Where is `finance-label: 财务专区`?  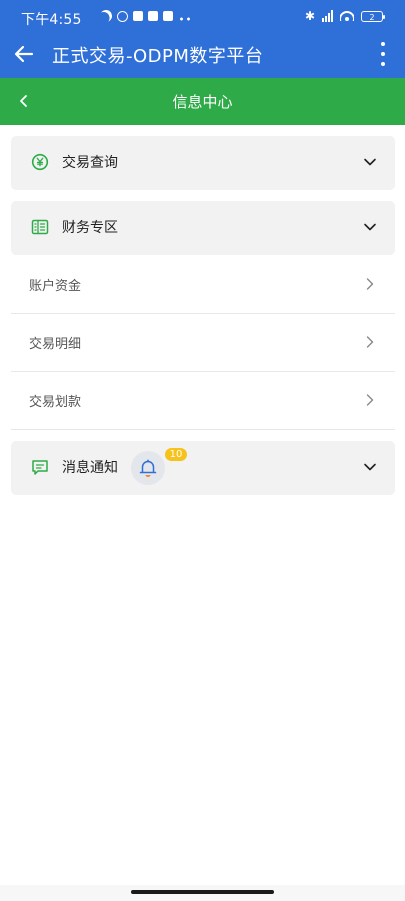
finance-label: 财务专区 is located at coordinates (90, 228).